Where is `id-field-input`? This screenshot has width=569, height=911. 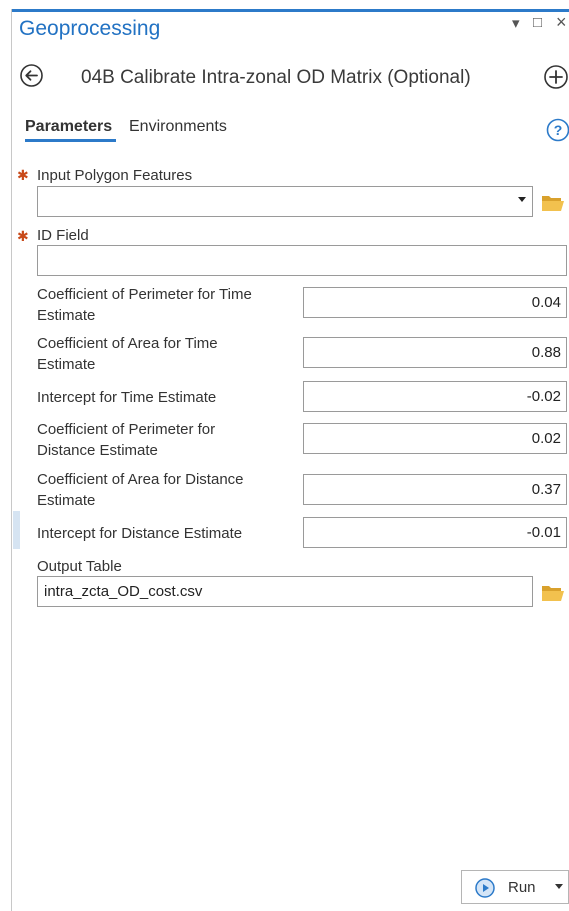 id-field-input is located at coordinates (302, 260).